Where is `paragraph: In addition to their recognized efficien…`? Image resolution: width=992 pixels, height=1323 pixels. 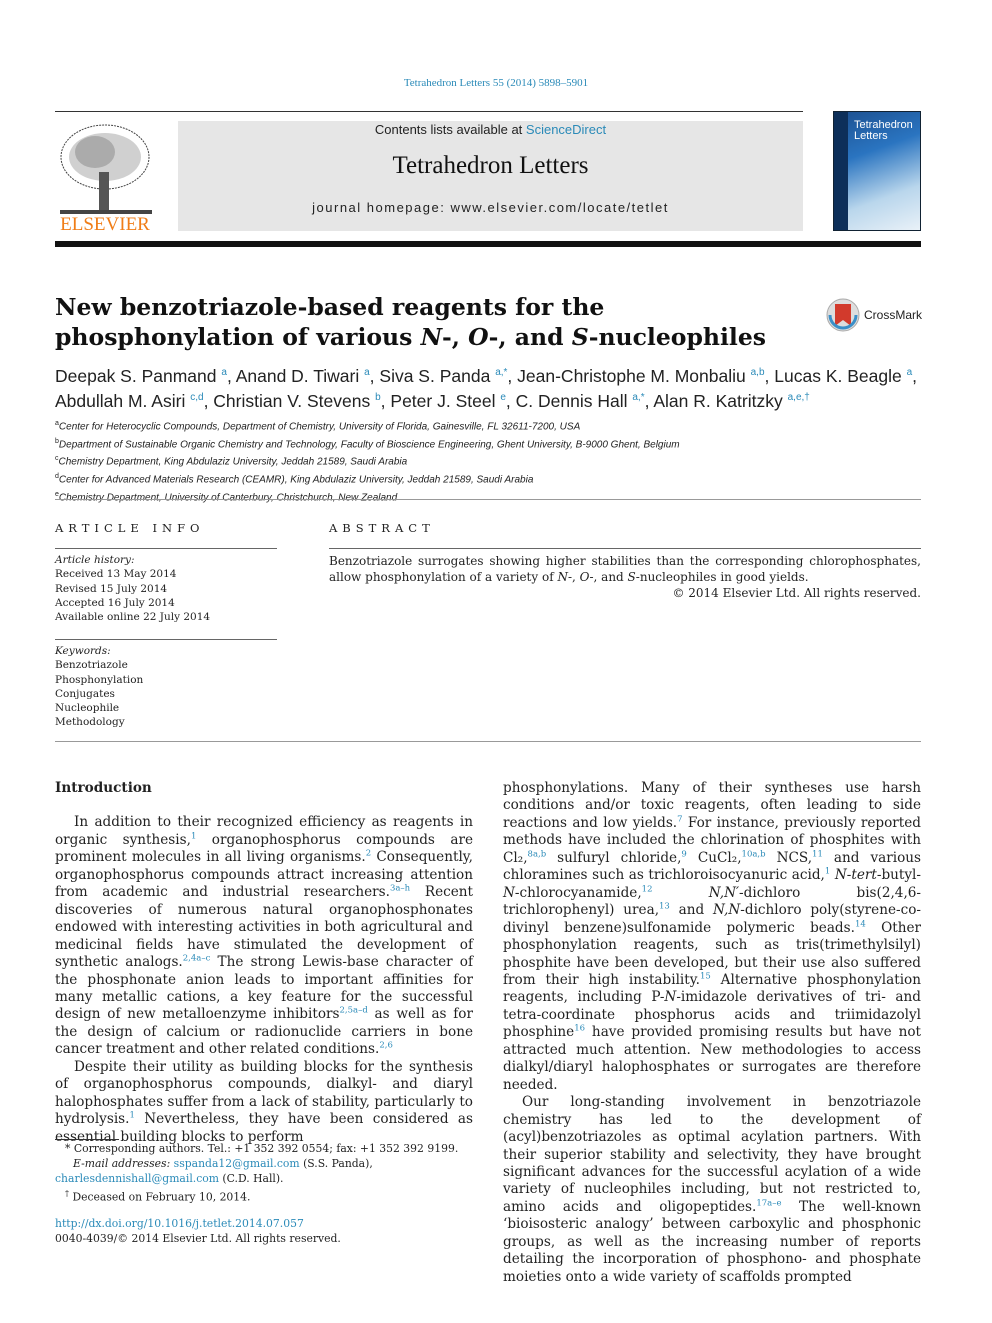
paragraph: In addition to their recognized efficien… is located at coordinates (264, 936).